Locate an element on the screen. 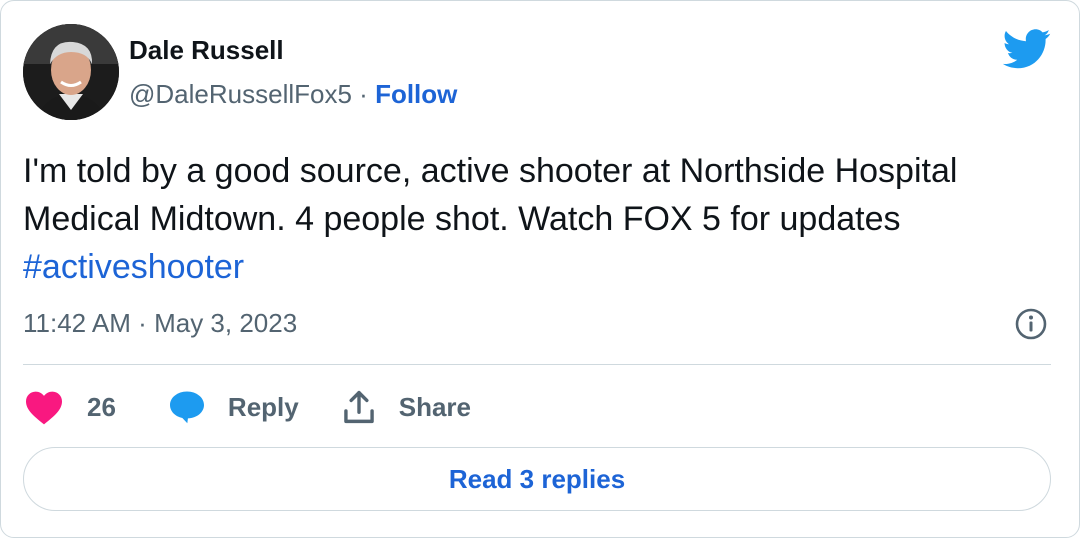  read-replies-button: Read 3 replies is located at coordinates (537, 479).